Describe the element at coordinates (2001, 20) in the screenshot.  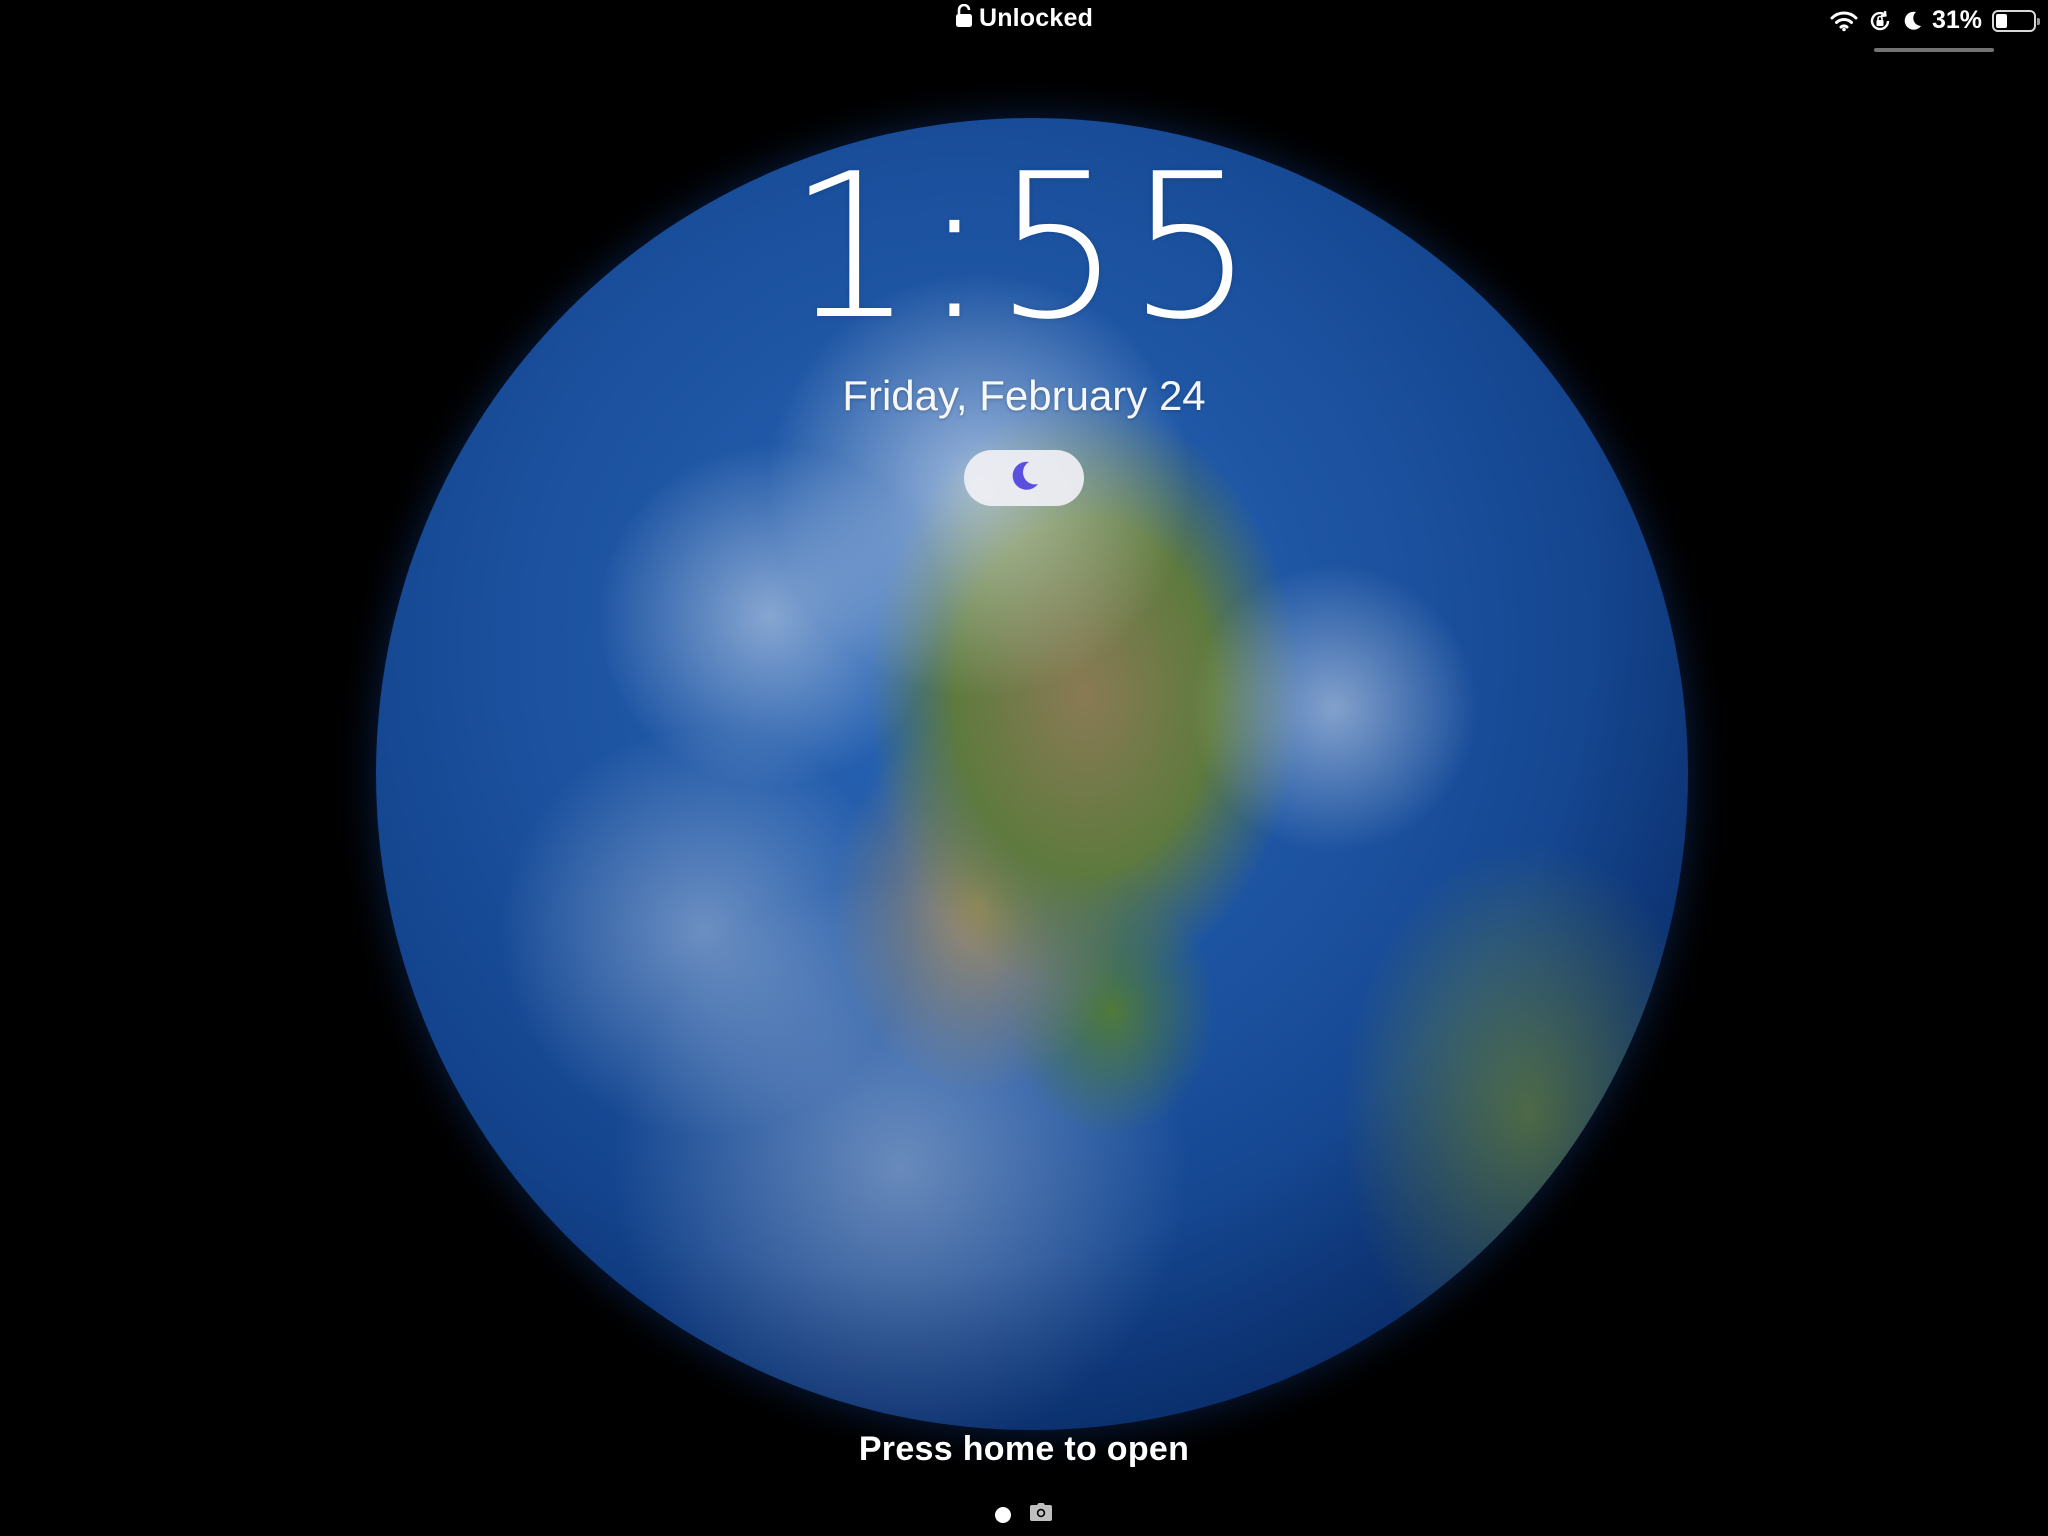
I see `battery-fill` at that location.